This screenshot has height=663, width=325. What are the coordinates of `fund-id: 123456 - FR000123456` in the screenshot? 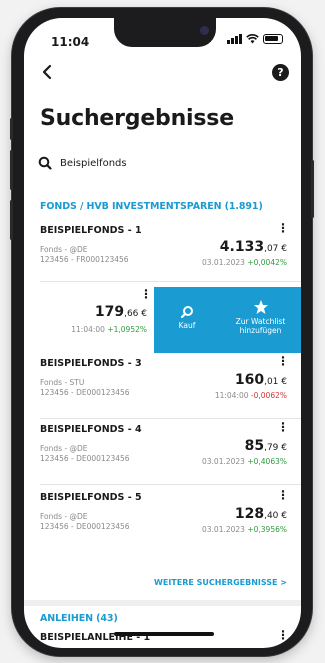 It's located at (84, 259).